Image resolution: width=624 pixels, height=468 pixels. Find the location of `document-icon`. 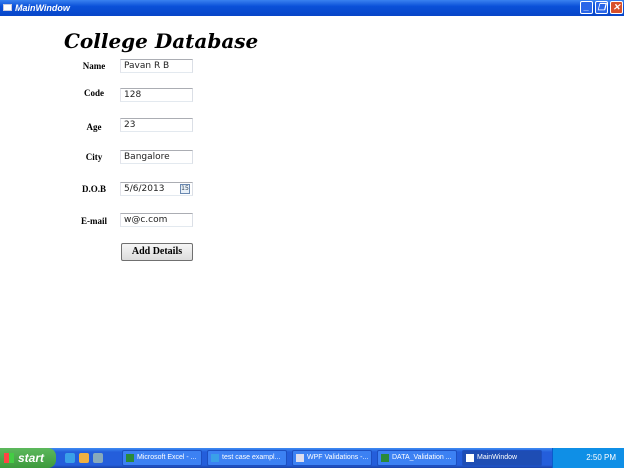

document-icon is located at coordinates (300, 458).